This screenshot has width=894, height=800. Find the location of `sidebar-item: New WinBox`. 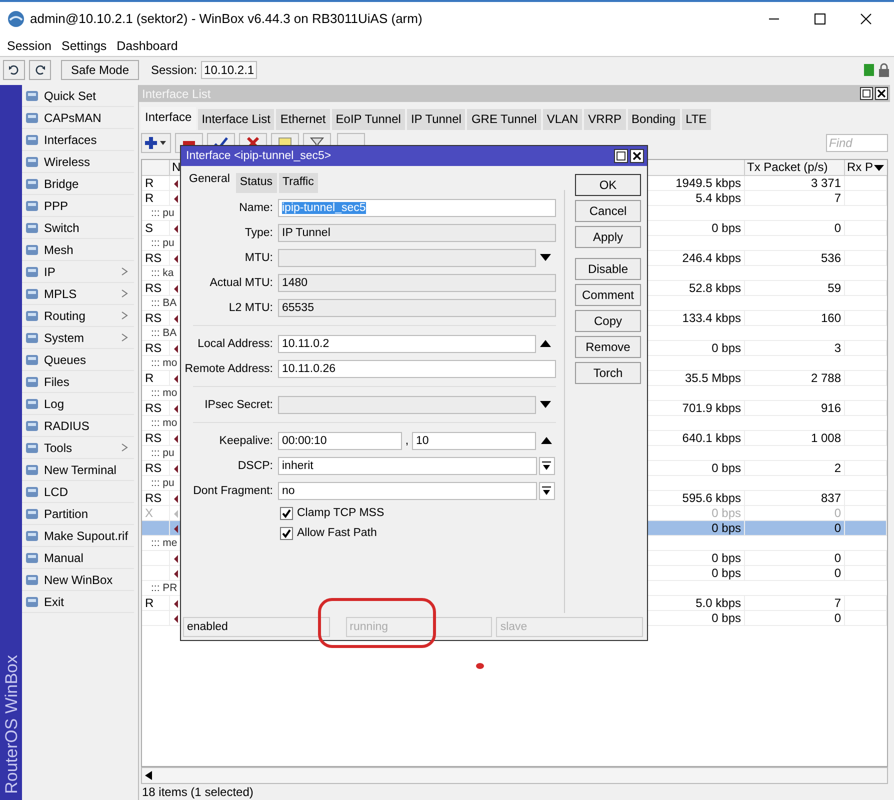

sidebar-item: New WinBox is located at coordinates (78, 580).